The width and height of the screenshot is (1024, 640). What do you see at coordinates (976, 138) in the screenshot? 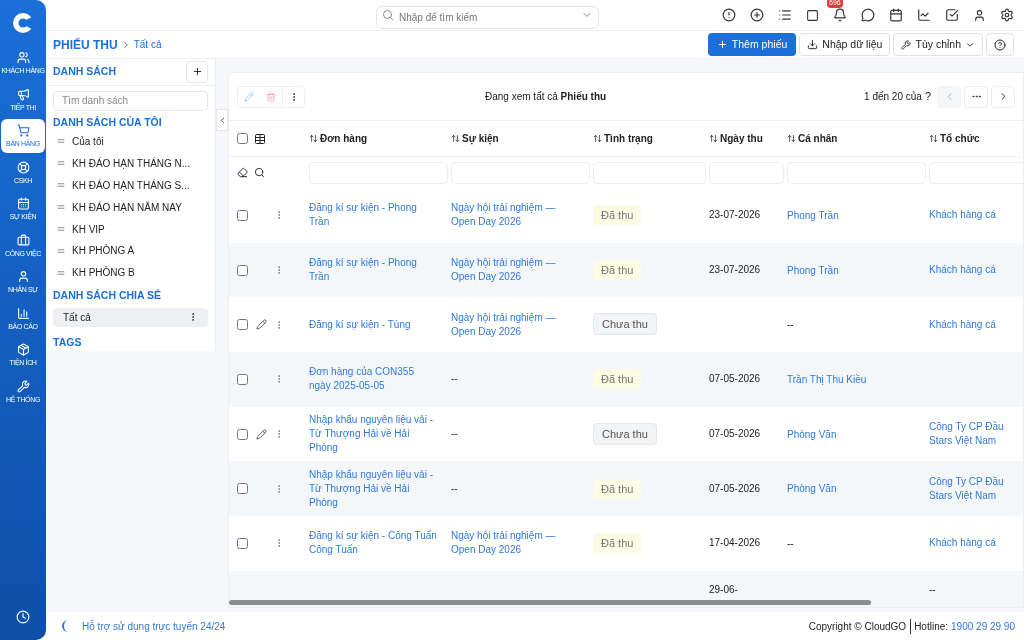
I see `column-header: Tổ chức` at bounding box center [976, 138].